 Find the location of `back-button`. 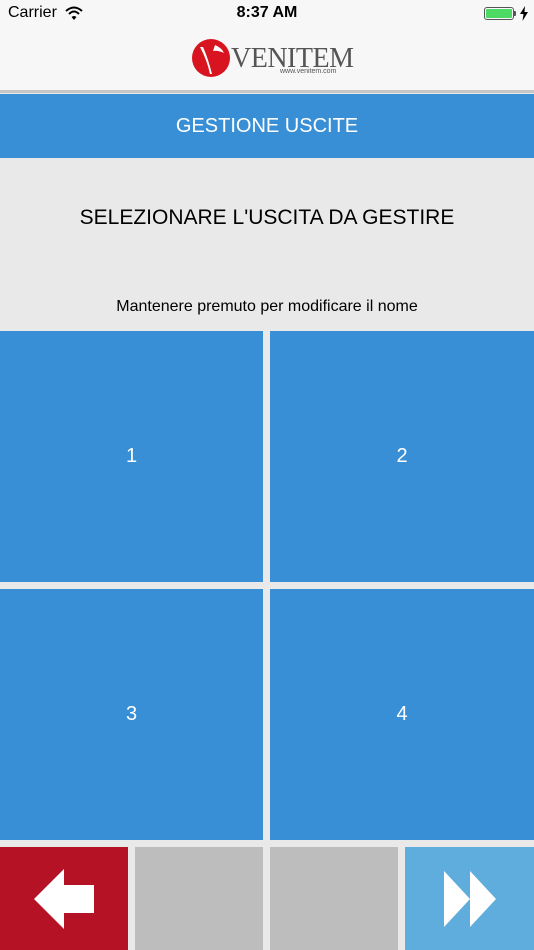

back-button is located at coordinates (64, 898).